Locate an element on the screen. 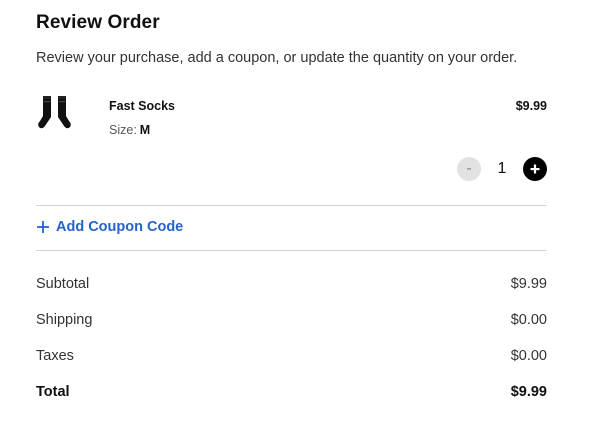 This screenshot has height=436, width=589. subtotal-row: Subtotal $9.99 is located at coordinates (291, 284).